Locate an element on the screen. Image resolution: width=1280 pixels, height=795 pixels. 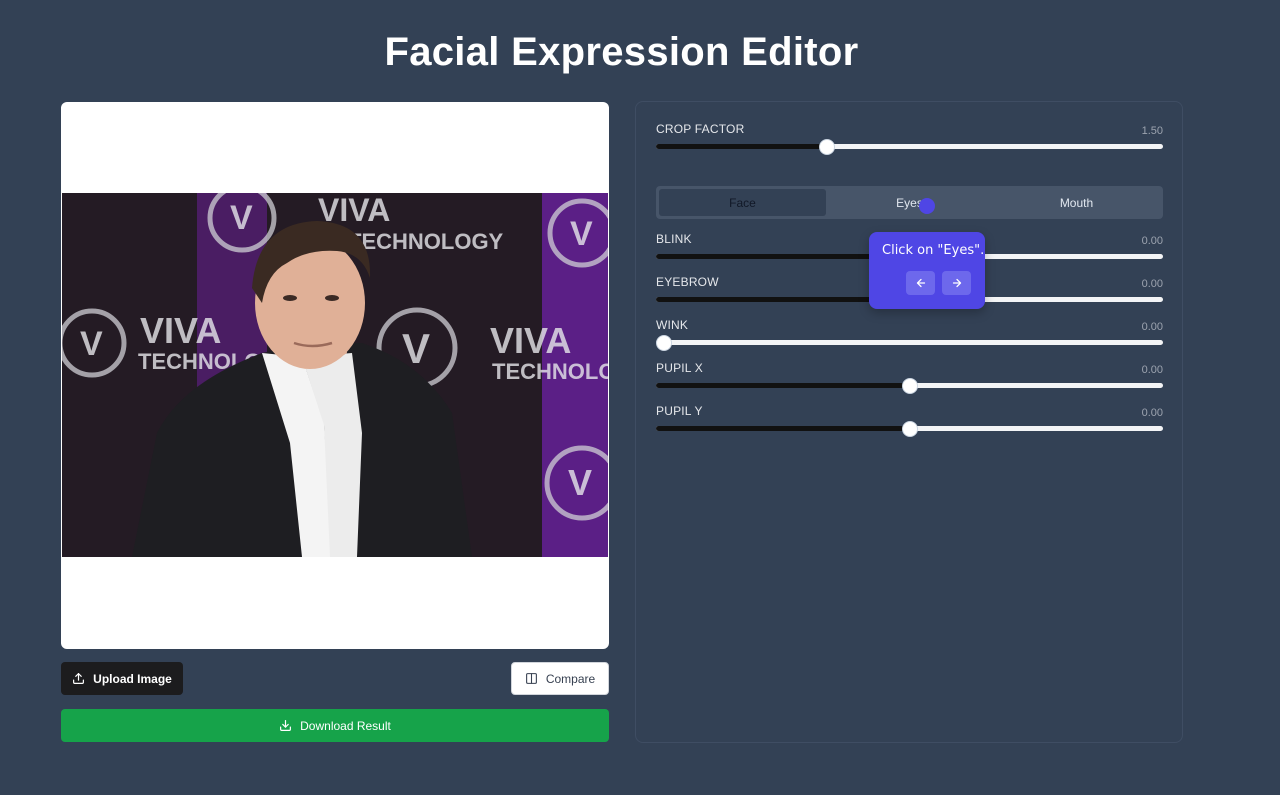
page-title: Facial Expression Editor is located at coordinates (621, 52).